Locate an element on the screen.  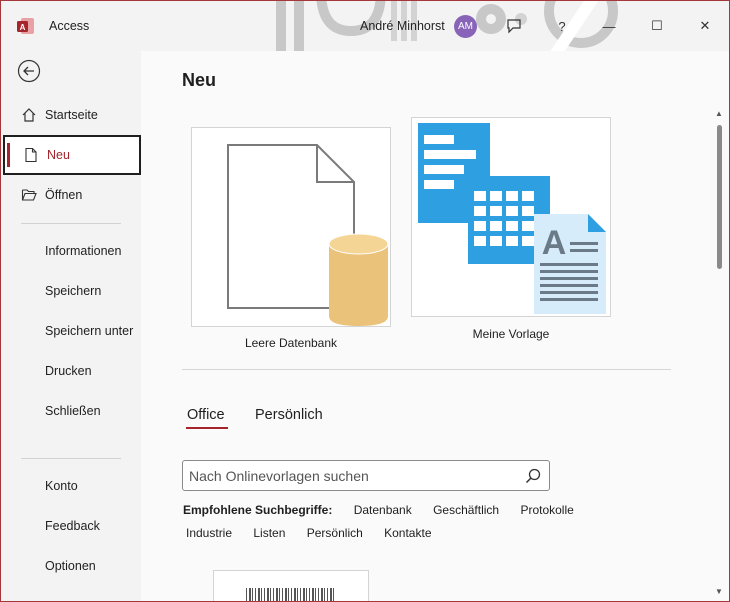
minimize-icon: — is located at coordinates (609, 26).